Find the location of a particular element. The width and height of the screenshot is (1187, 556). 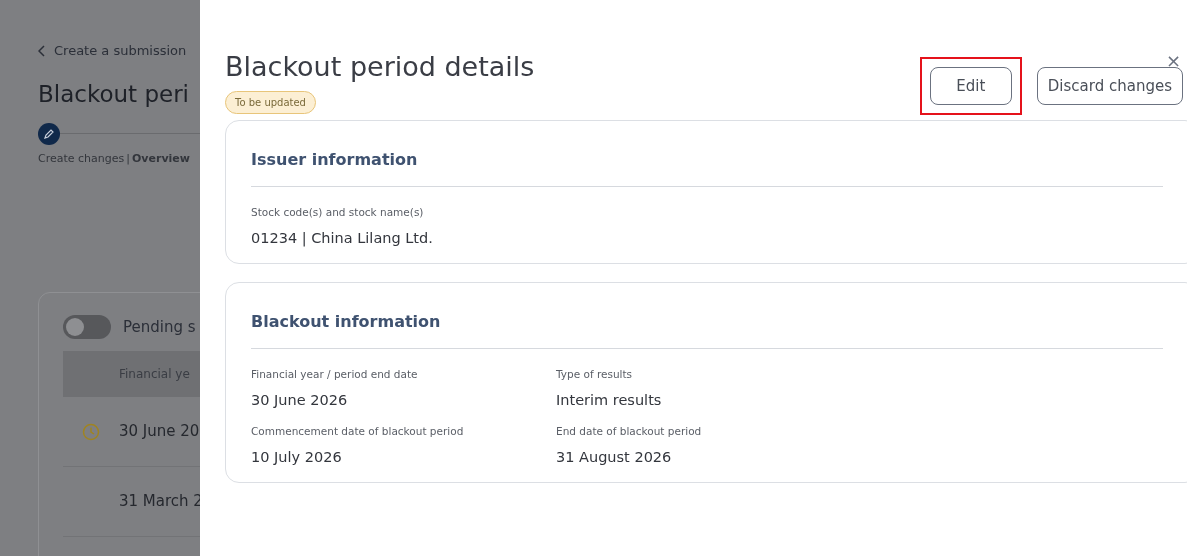

pencil-icon is located at coordinates (49, 133).